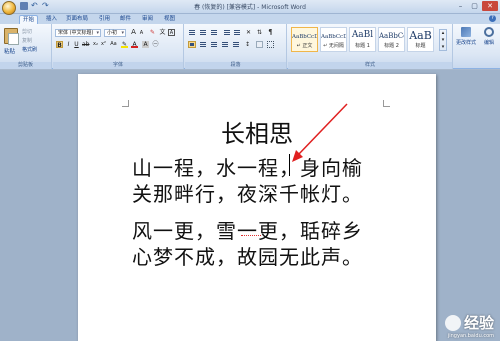  Describe the element at coordinates (9, 51) in the screenshot. I see `paste-button: 粘贴` at that location.